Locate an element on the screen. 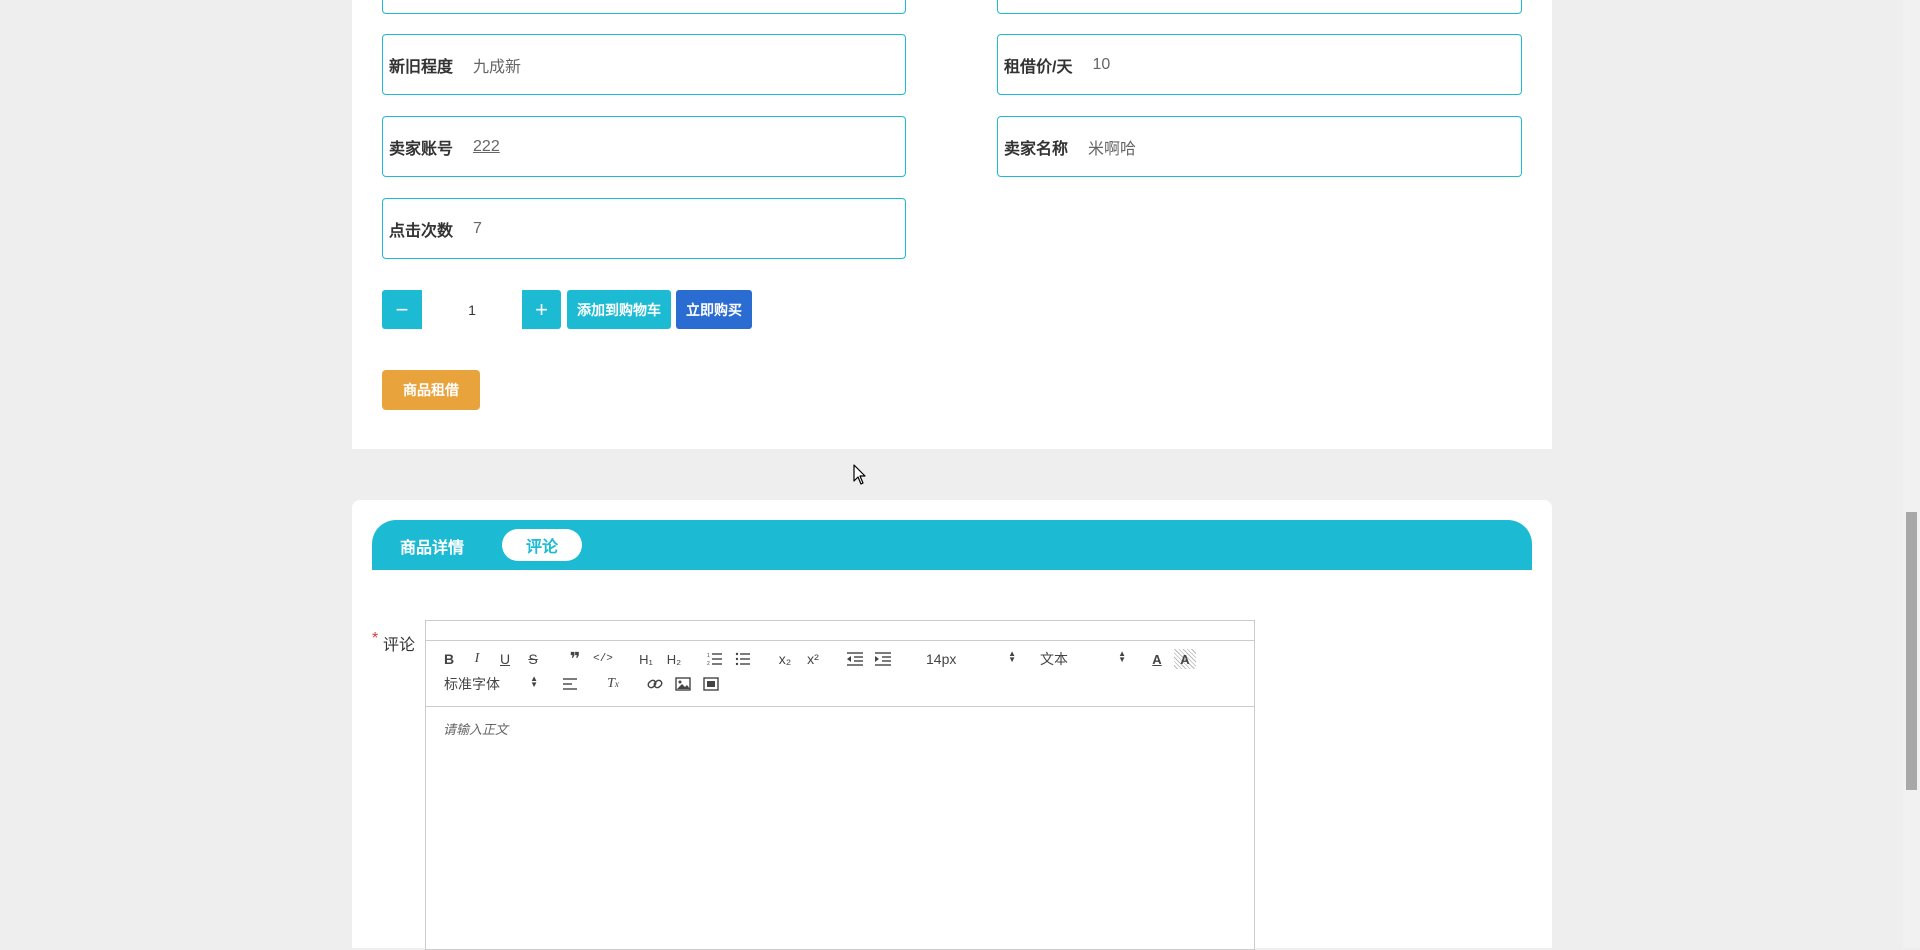 The height and width of the screenshot is (950, 1920). buy-now-button: 立即购买 is located at coordinates (714, 309).